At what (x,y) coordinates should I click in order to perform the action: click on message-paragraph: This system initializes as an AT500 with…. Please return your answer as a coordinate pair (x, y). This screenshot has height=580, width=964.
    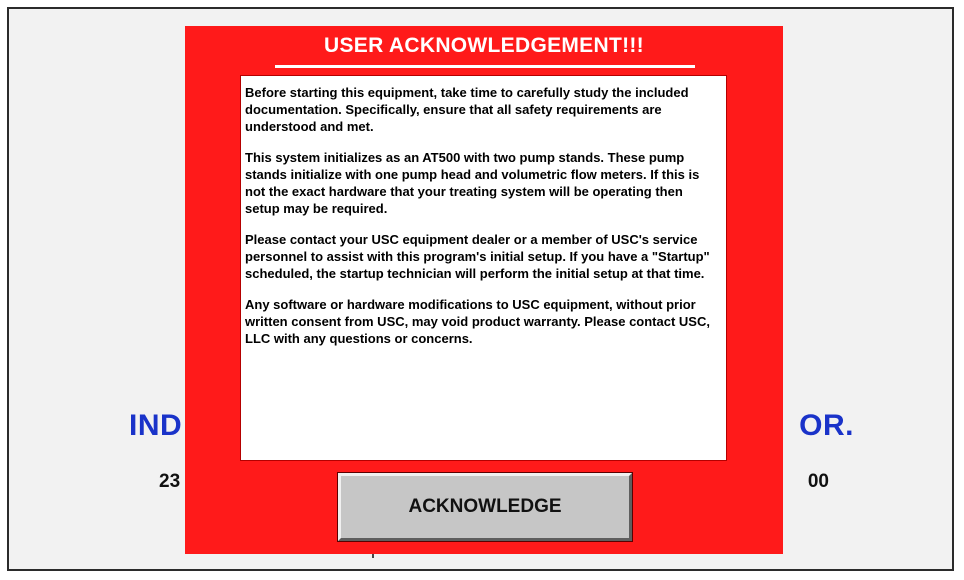
    Looking at the image, I should click on (472, 183).